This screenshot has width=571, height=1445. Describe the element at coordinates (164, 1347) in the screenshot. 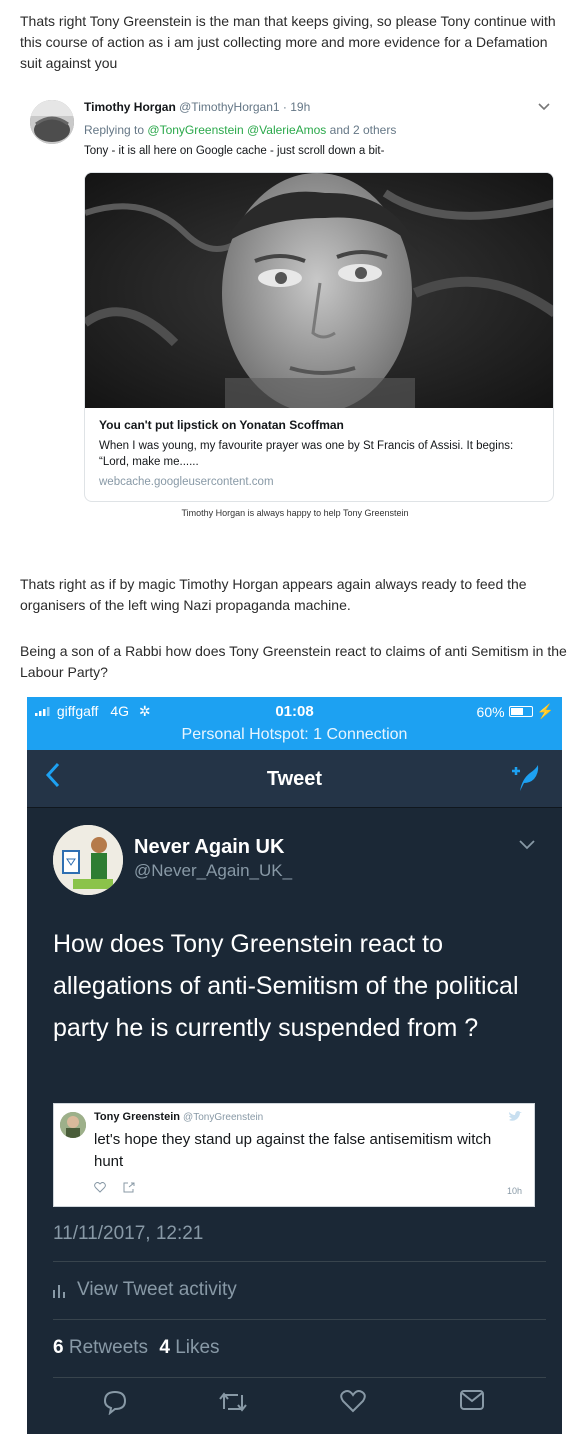

I see `likes-count: 4` at that location.